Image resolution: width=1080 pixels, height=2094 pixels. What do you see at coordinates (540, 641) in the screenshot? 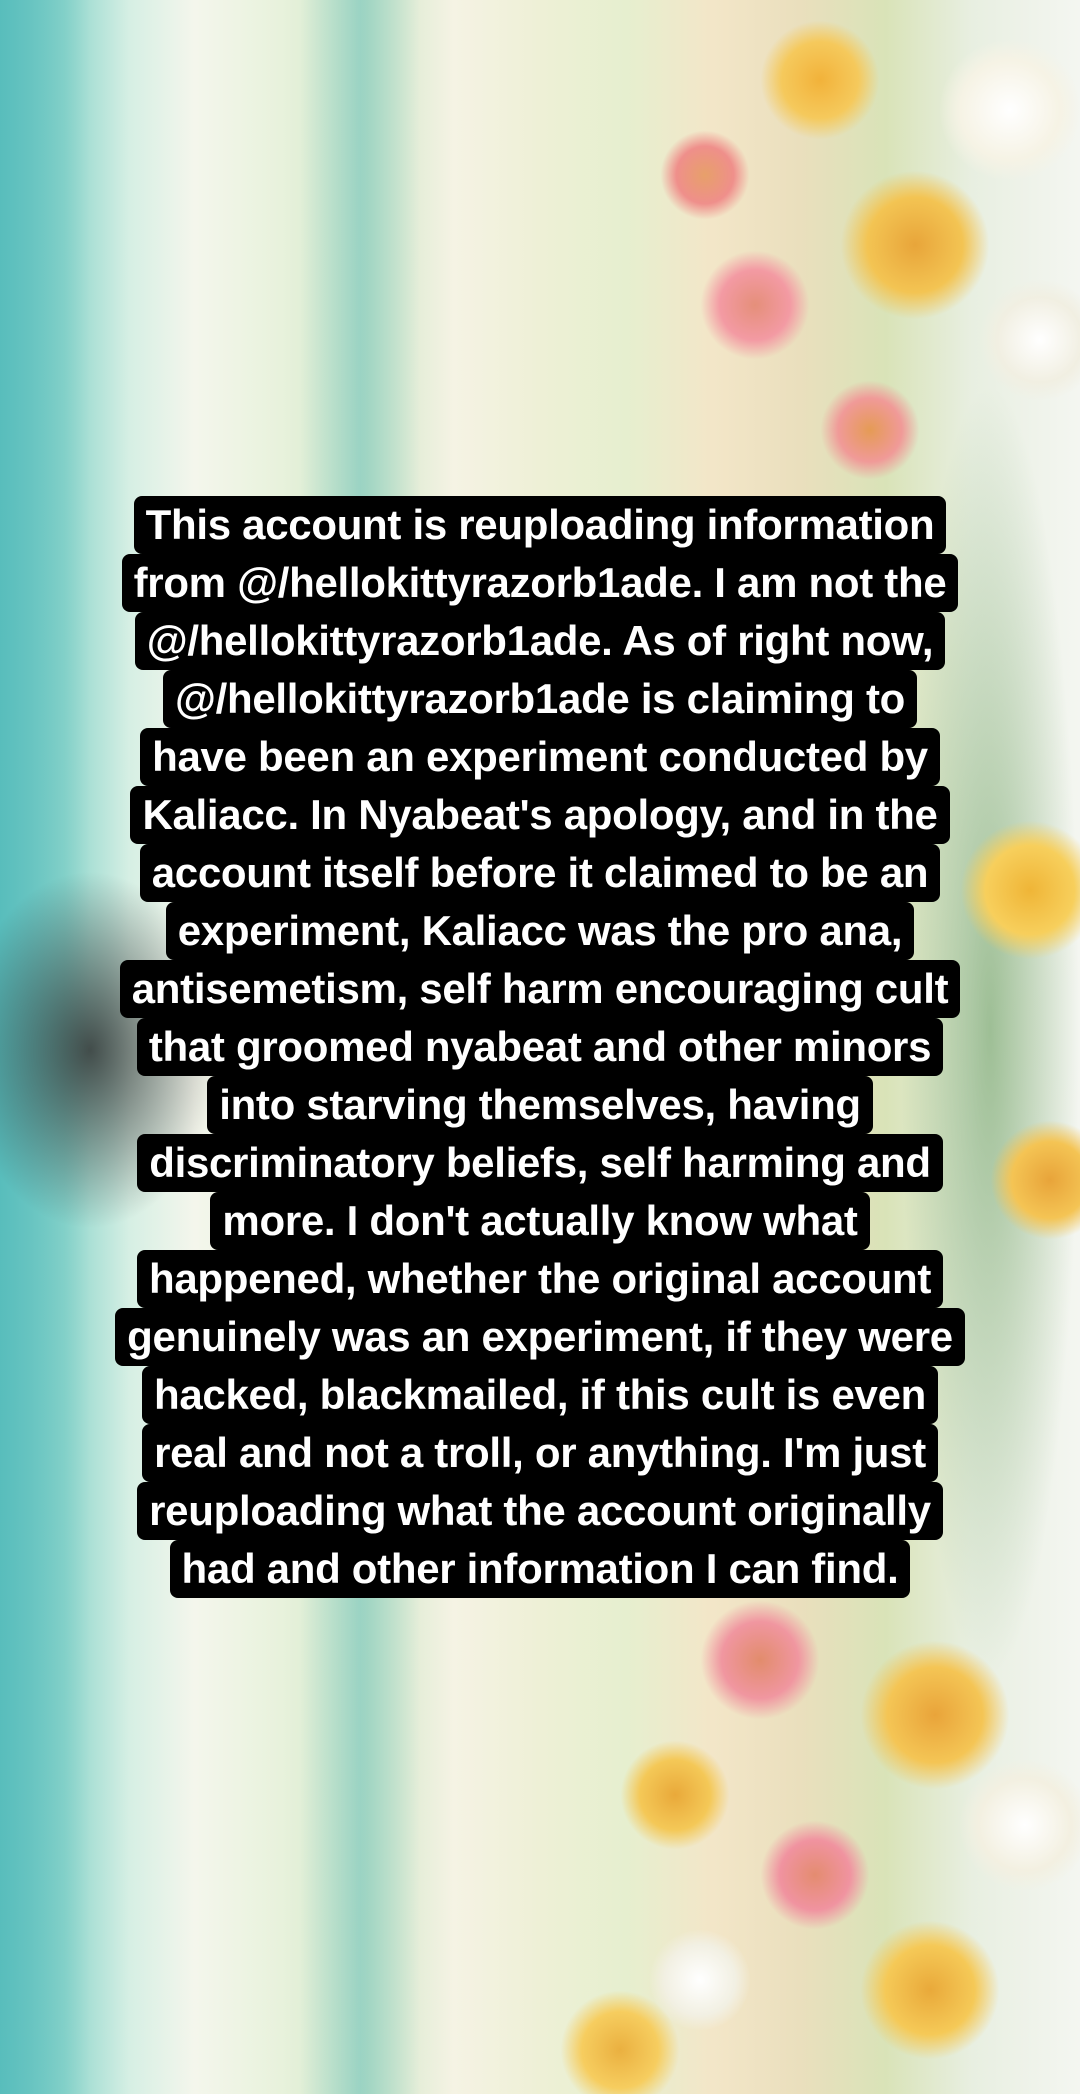
I see `story-text-line: @/hellokittyrazorb1ade. As of right now,` at bounding box center [540, 641].